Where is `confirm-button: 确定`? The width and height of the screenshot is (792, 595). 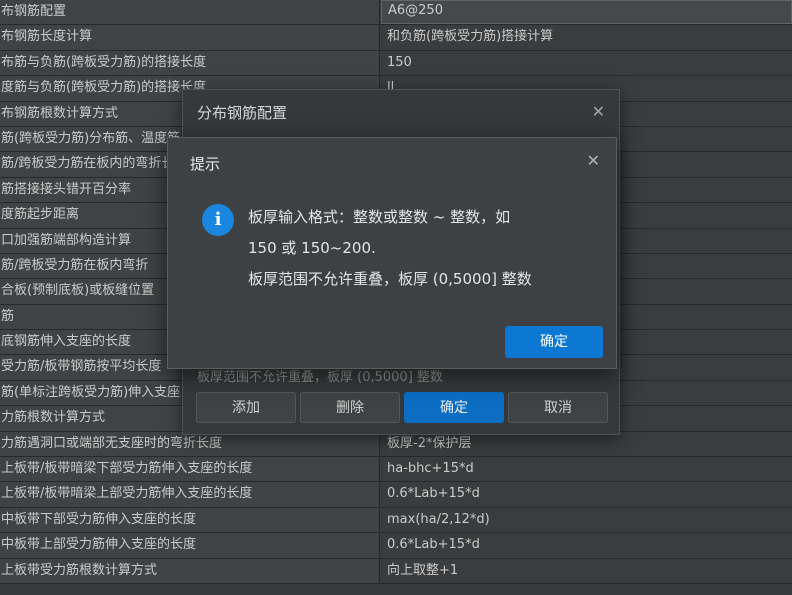 confirm-button: 确定 is located at coordinates (454, 407).